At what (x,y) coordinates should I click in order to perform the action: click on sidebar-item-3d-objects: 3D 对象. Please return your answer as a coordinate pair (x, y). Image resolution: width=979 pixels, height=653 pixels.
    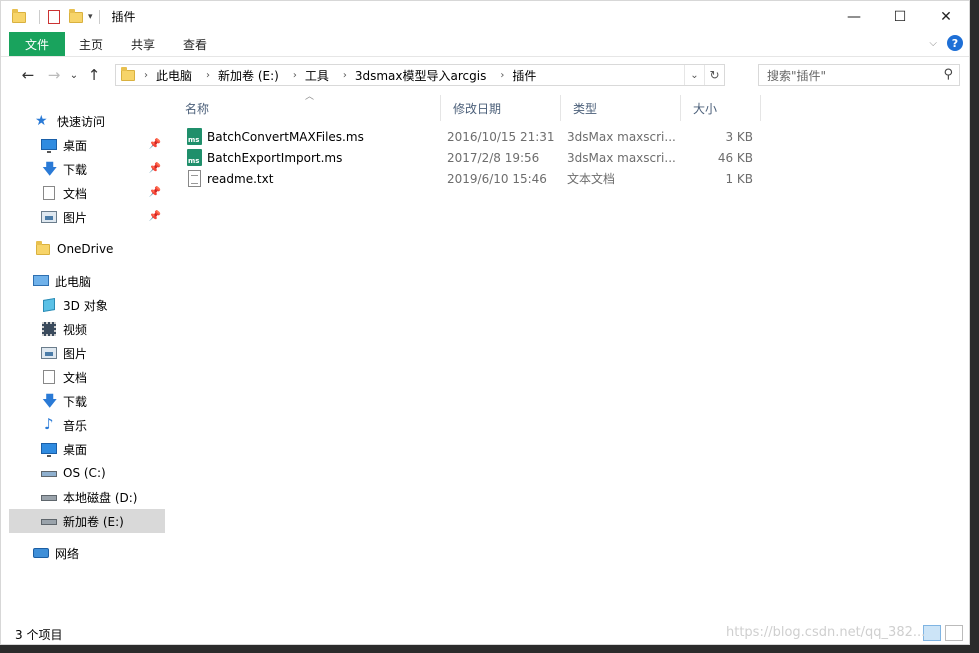
    Looking at the image, I should click on (87, 305).